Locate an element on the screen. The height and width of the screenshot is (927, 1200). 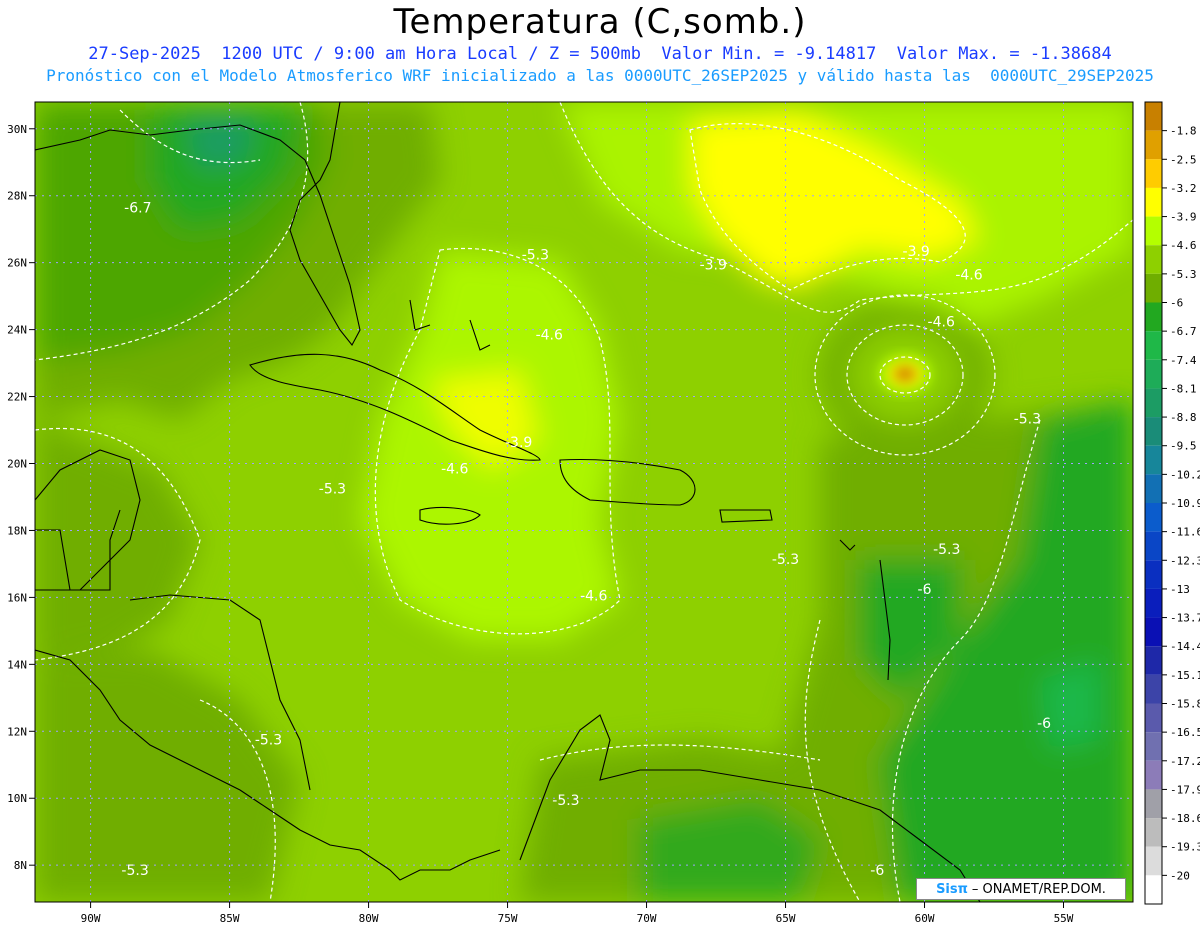
y-tick-label: 18N is located at coordinates (17, 530).